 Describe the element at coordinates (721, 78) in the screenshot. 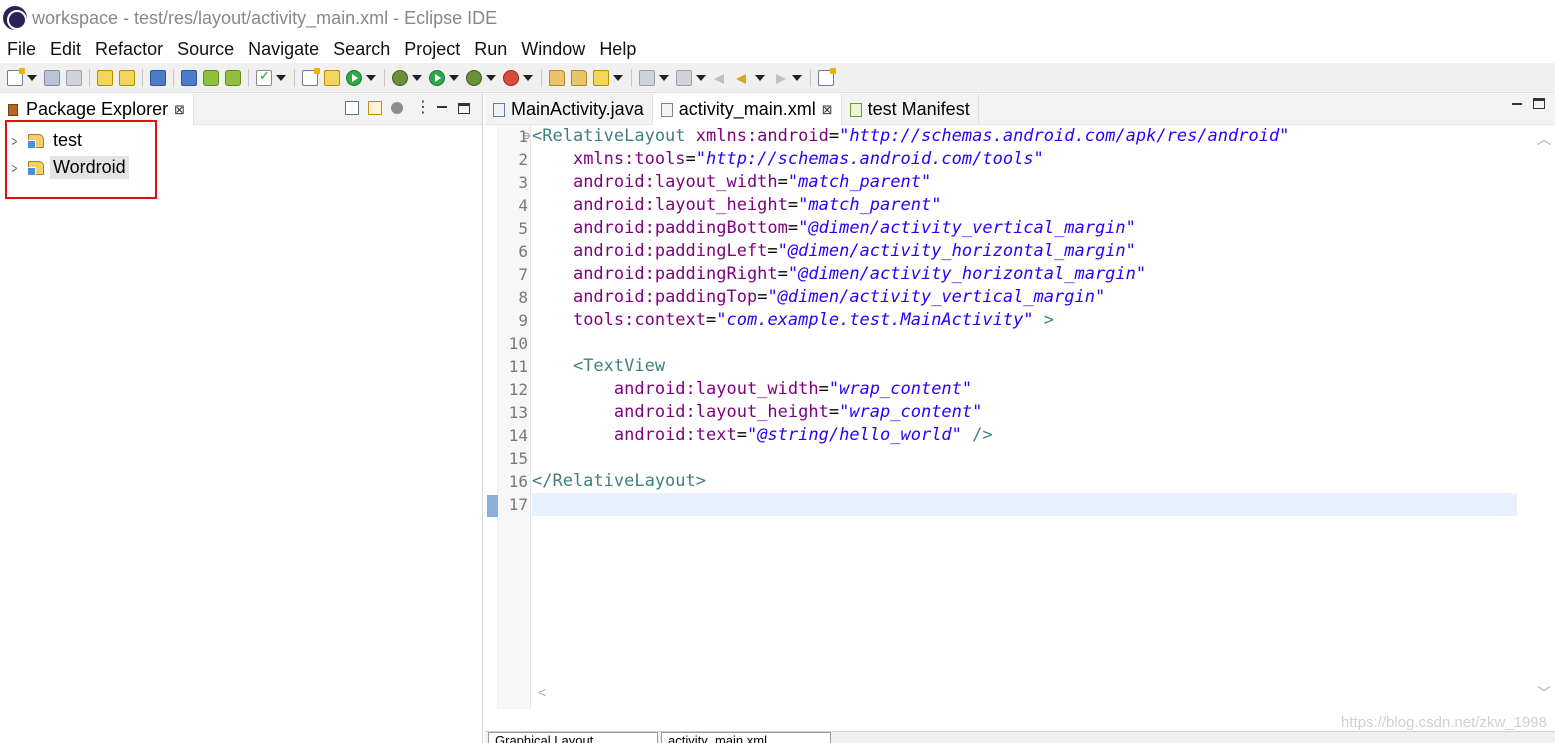

I see `last-edit-location-icon` at that location.